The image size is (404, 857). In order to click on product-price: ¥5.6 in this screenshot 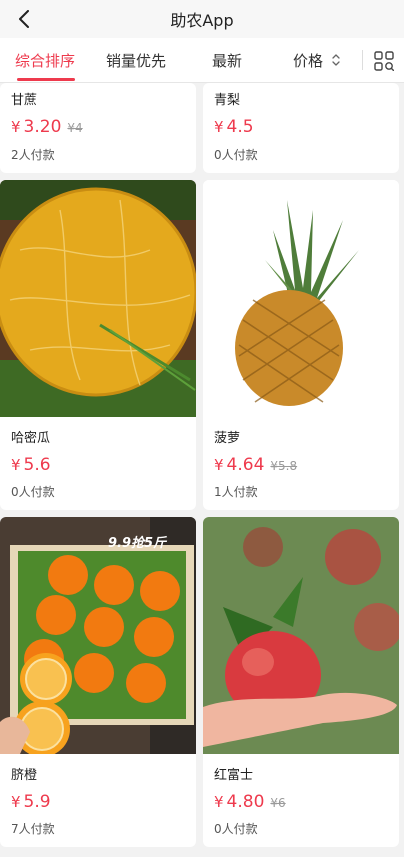, I will do `click(31, 465)`.